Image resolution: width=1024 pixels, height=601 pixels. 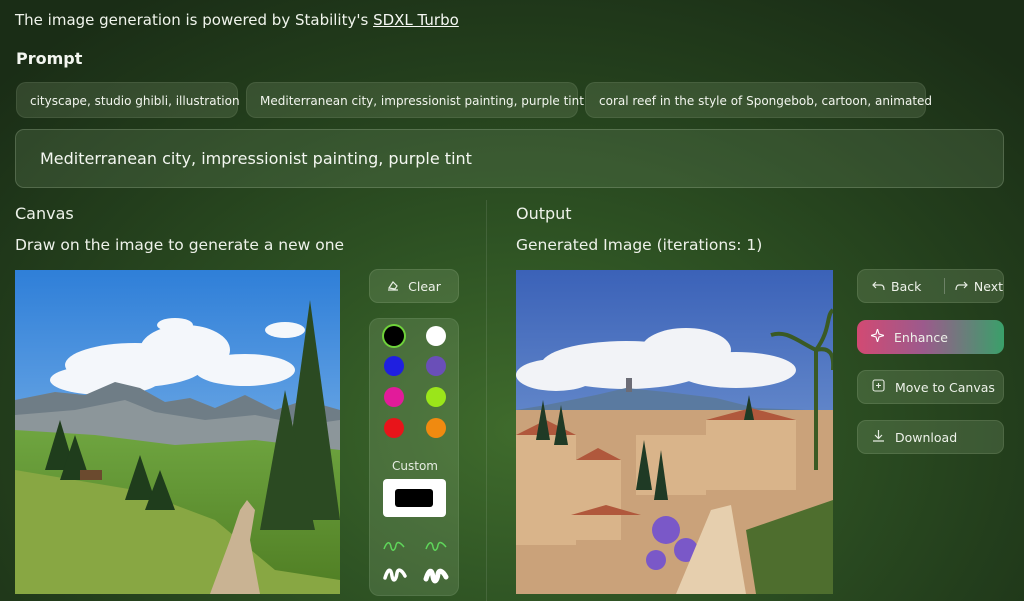 What do you see at coordinates (395, 577) in the screenshot?
I see `brush-thick-icon` at bounding box center [395, 577].